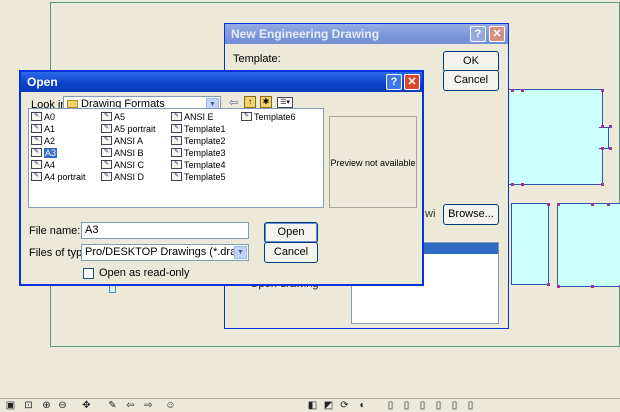 The width and height of the screenshot is (620, 412). I want to click on new-folder-icon: ✱, so click(266, 102).